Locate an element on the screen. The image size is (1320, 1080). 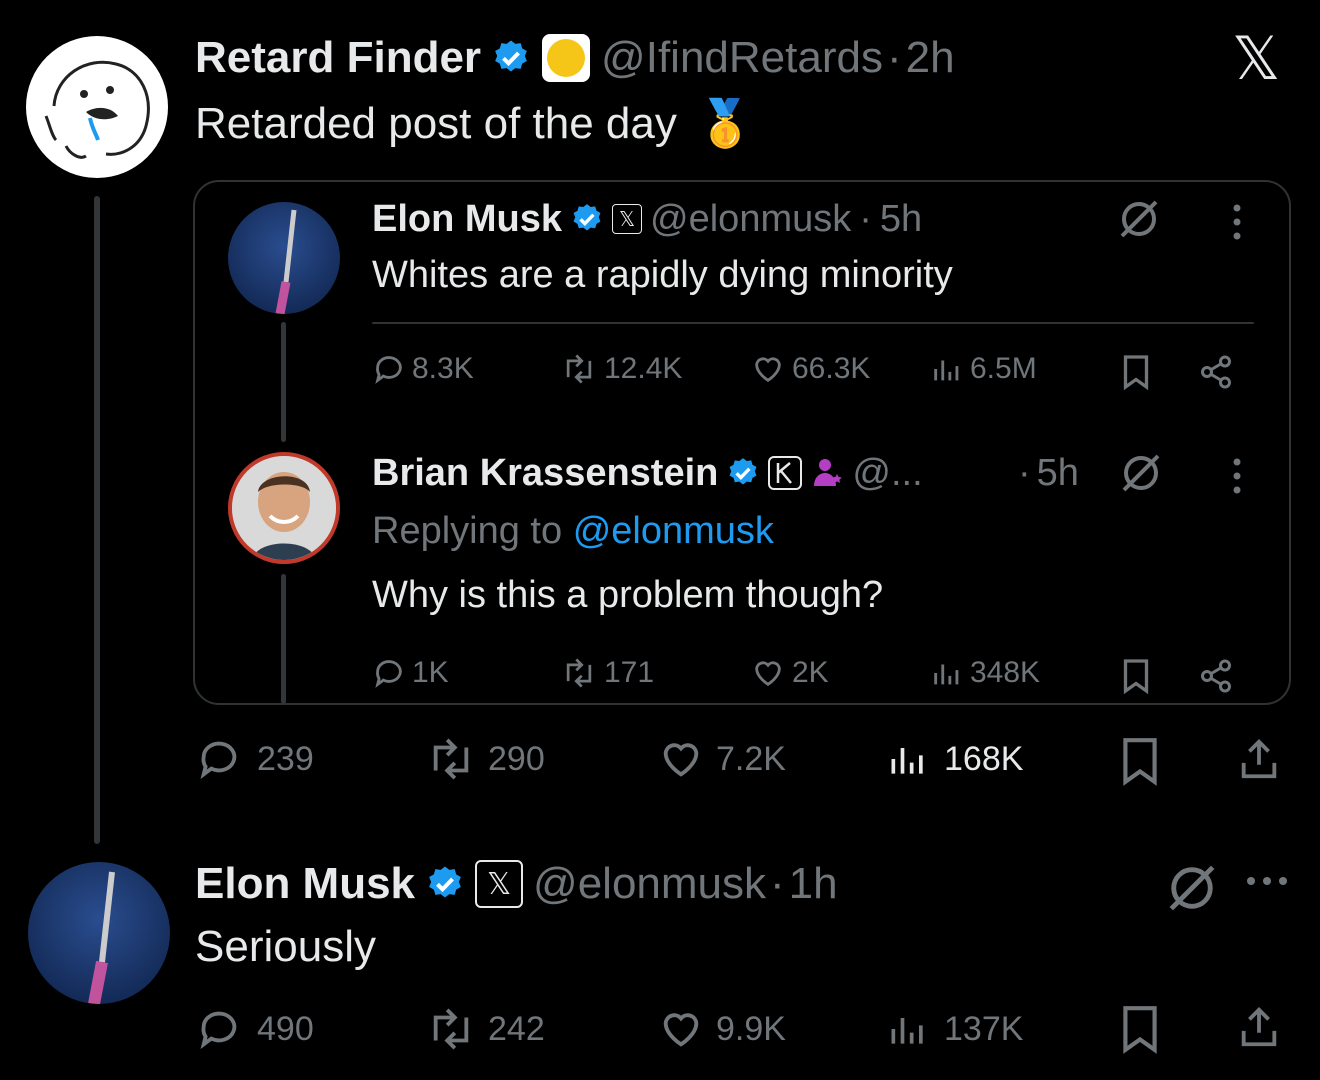
like-button: 9.9K is located at coordinates (721, 1029).